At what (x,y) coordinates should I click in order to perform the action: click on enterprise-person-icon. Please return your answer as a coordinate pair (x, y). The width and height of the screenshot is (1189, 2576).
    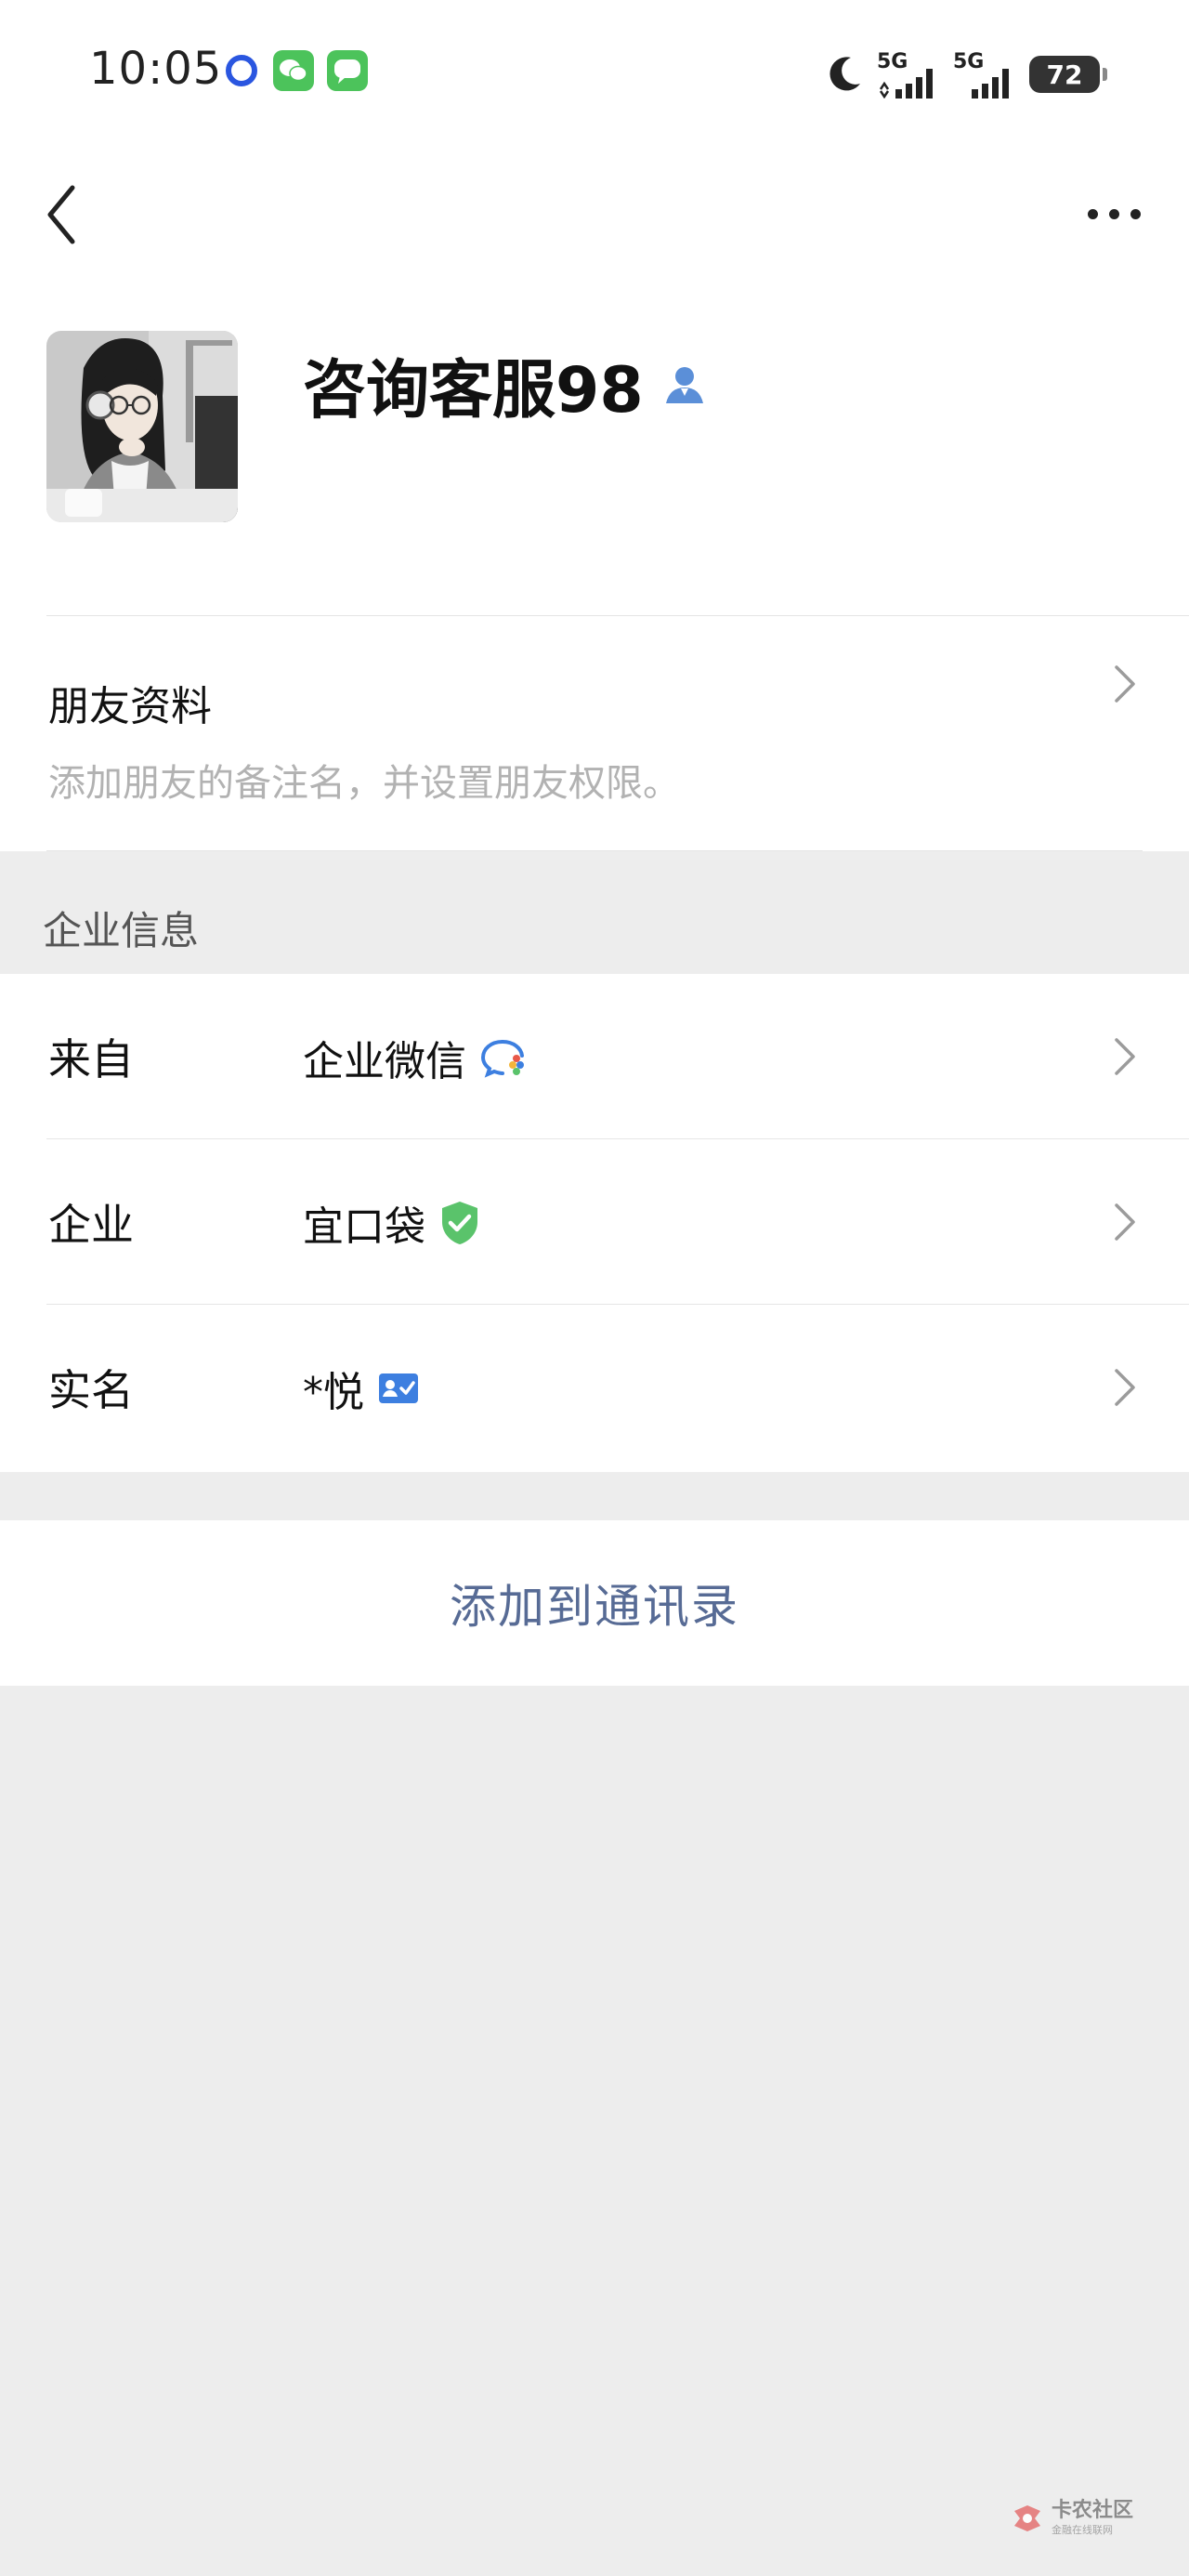
    Looking at the image, I should click on (684, 384).